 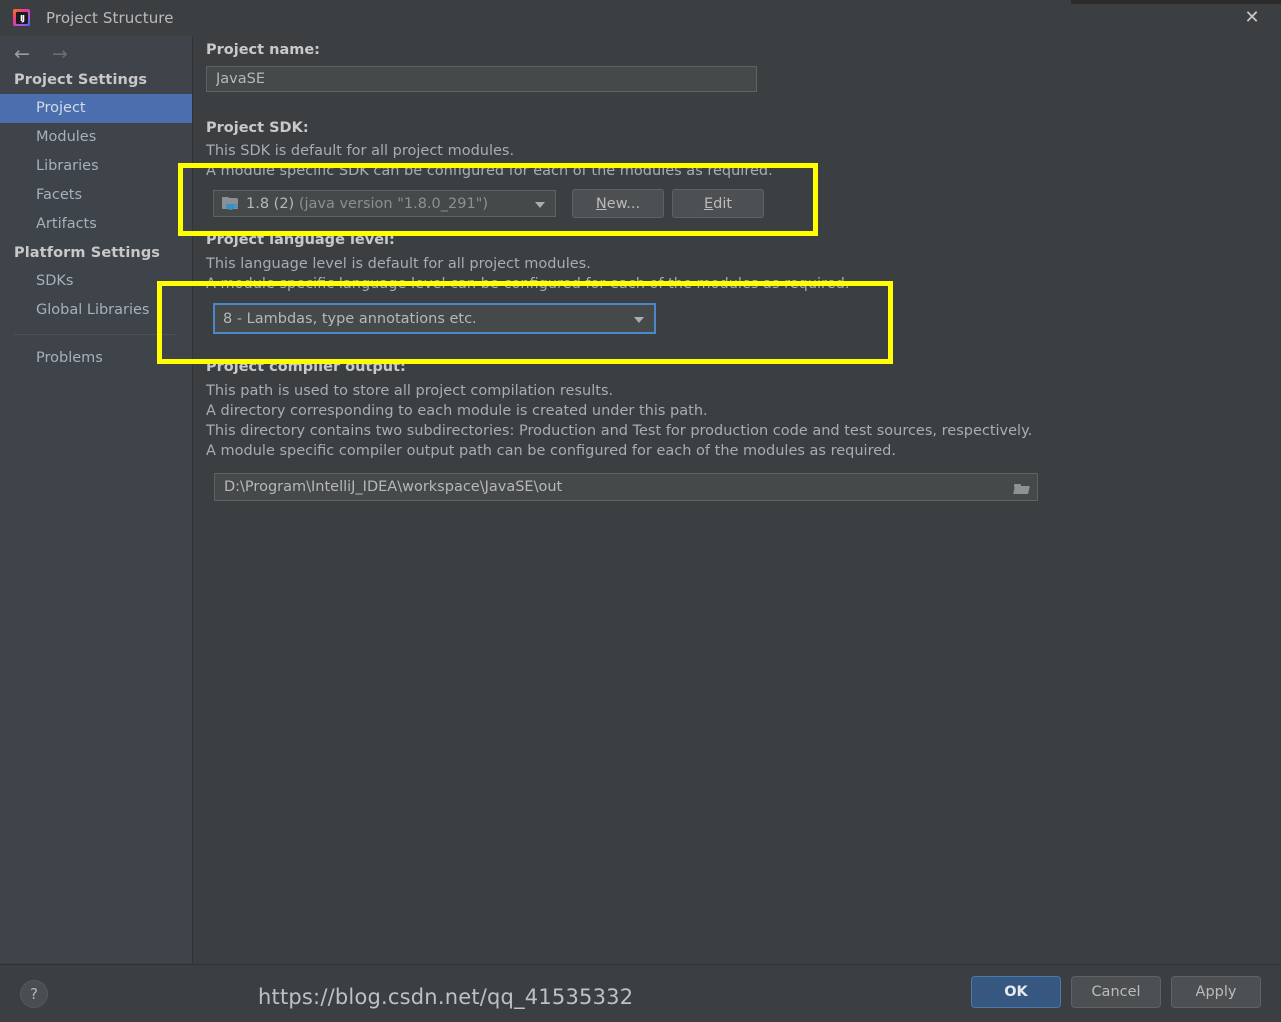 I want to click on sidebar-item-global-libraries: Global Libraries, so click(x=96, y=310).